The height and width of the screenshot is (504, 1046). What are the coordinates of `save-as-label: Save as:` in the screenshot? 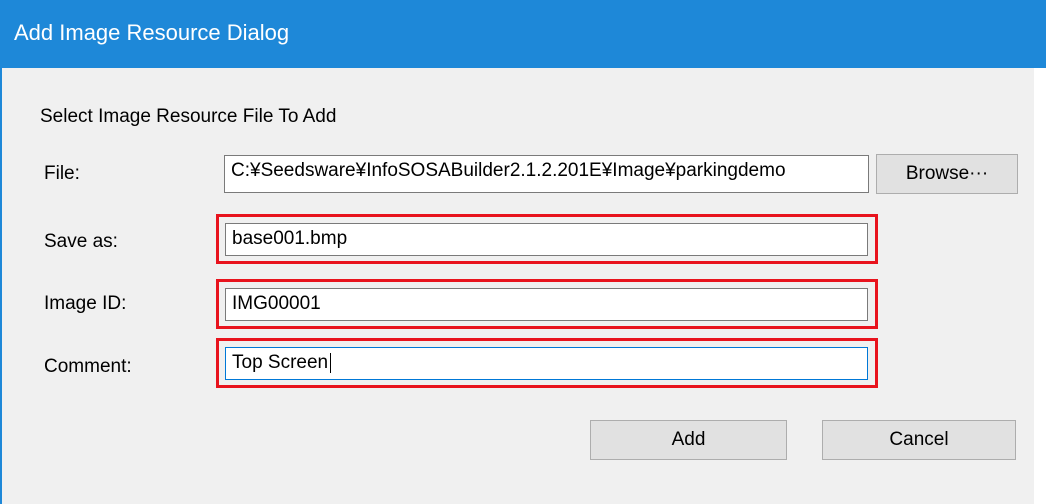 It's located at (81, 241).